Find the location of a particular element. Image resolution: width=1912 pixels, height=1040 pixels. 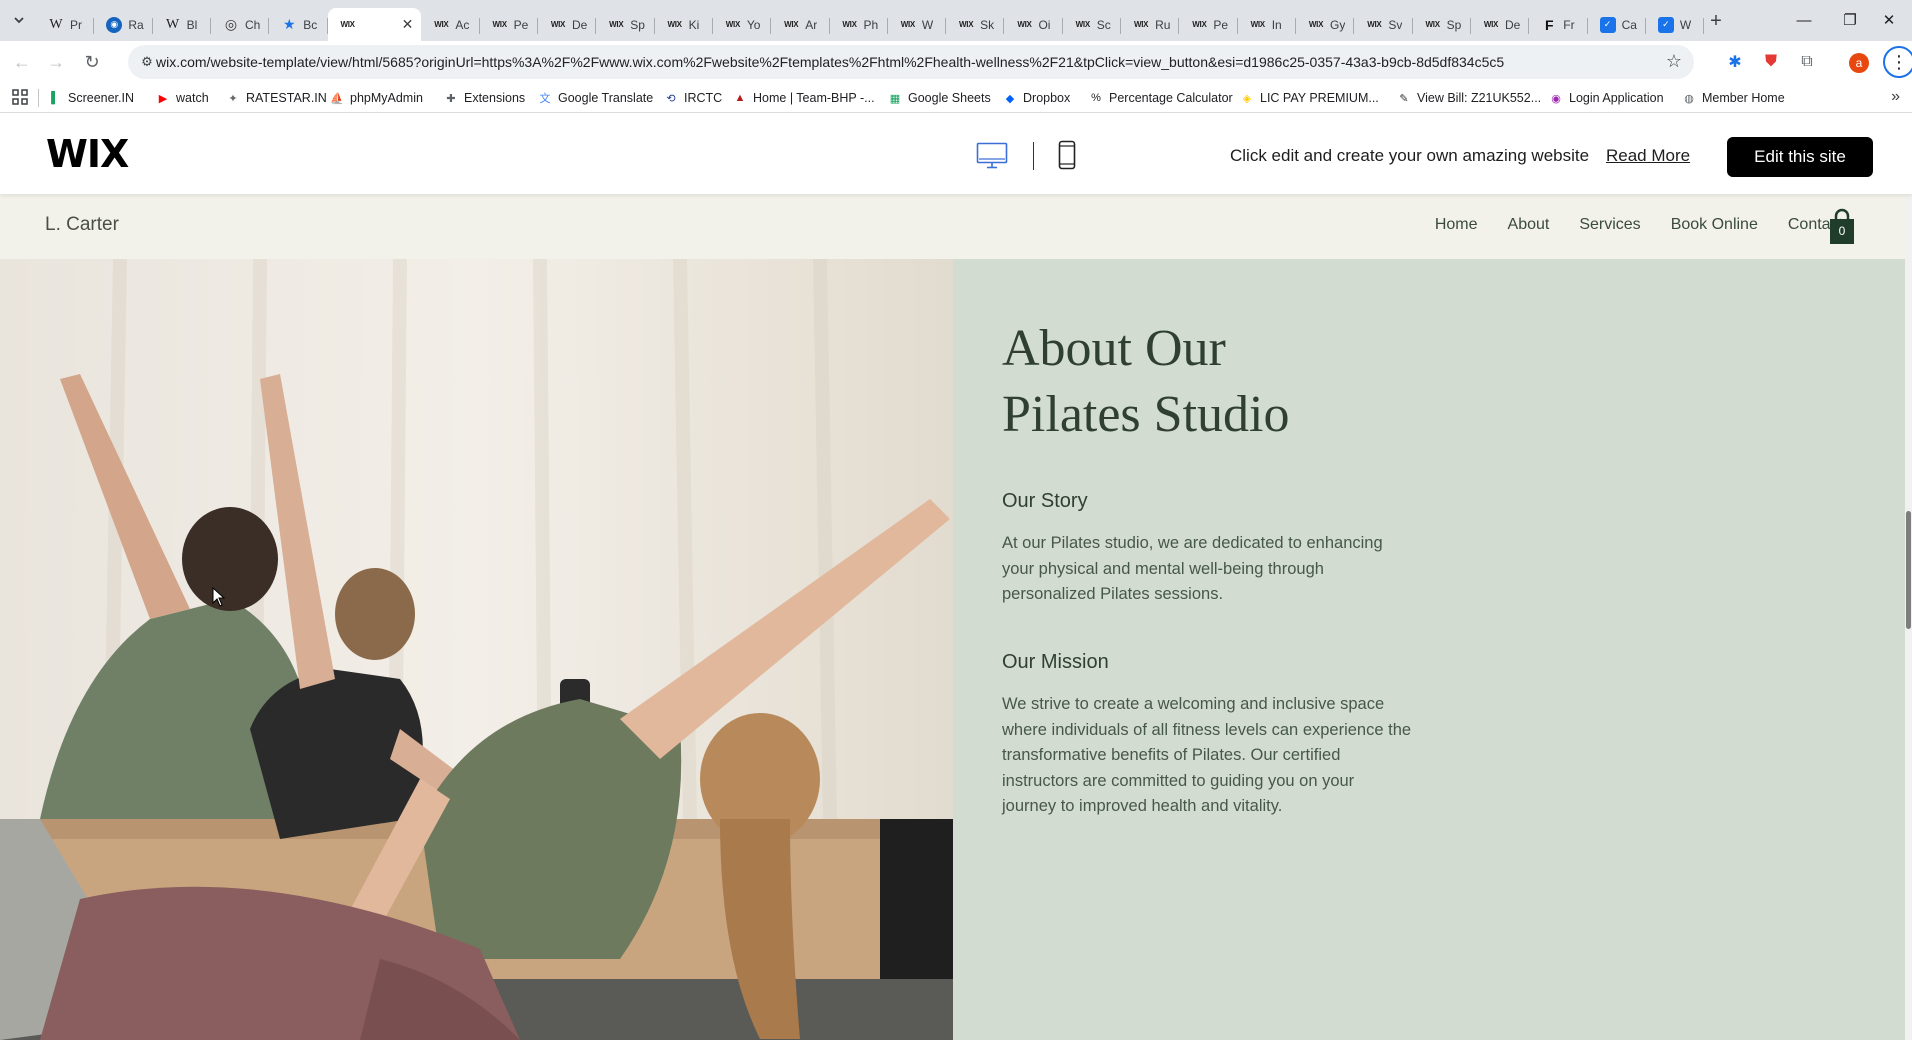

extension-icon: ✱ is located at coordinates (1735, 62).